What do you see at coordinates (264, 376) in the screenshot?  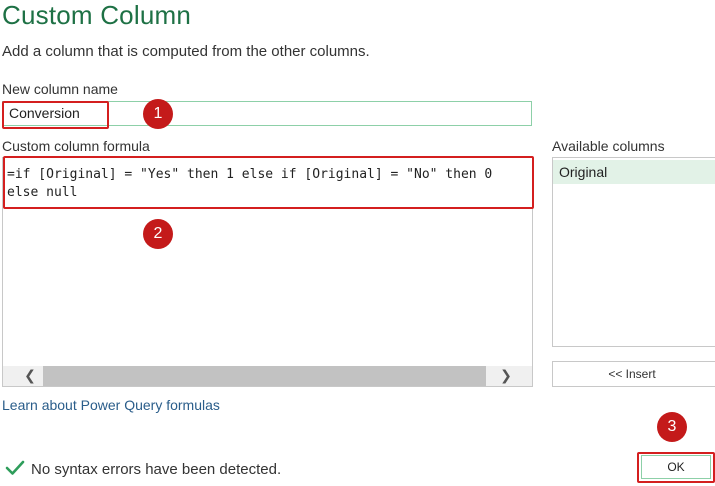 I see `scrollbar-thumb` at bounding box center [264, 376].